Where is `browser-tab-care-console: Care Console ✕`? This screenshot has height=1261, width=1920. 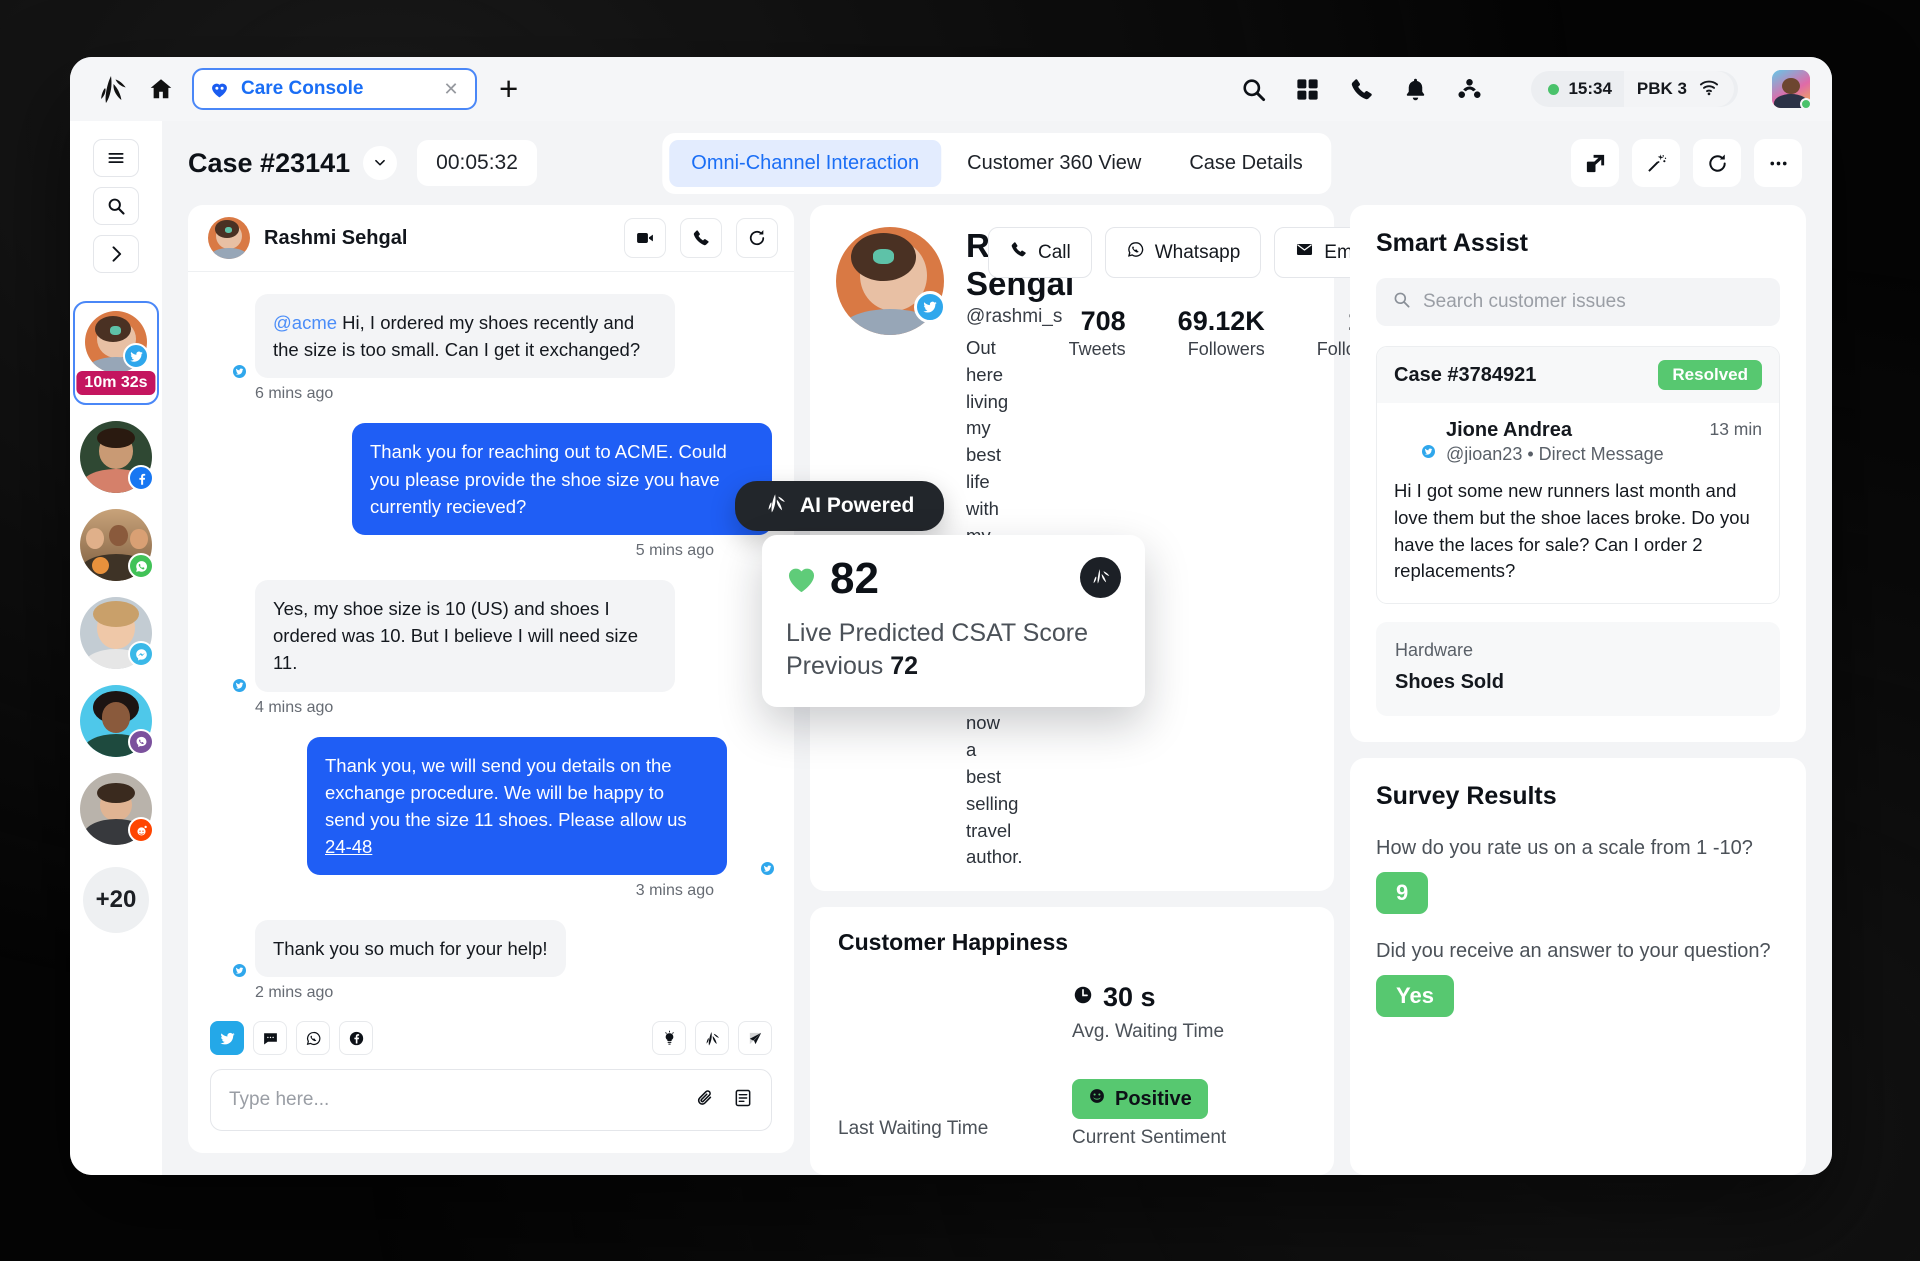 browser-tab-care-console: Care Console ✕ is located at coordinates (334, 89).